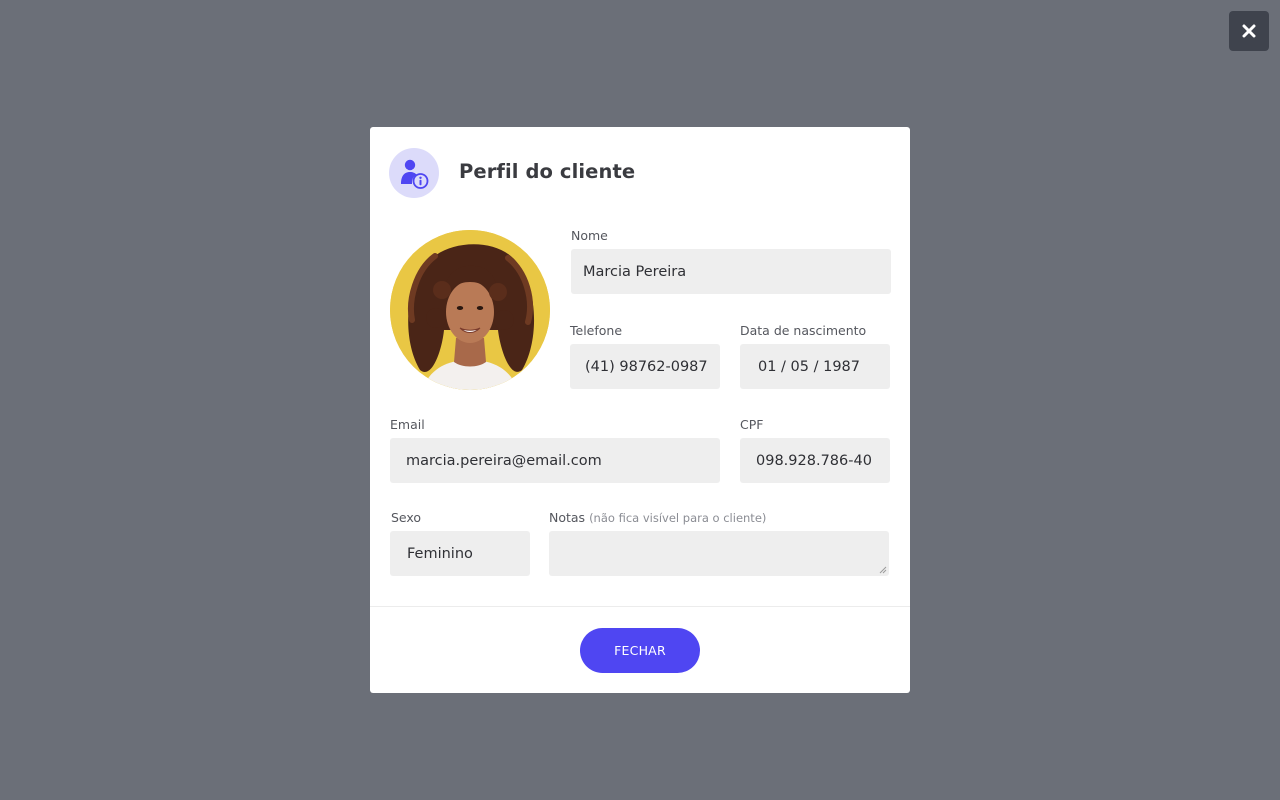 The image size is (1280, 800). Describe the element at coordinates (547, 171) in the screenshot. I see `modal-title: Perfil do cliente` at that location.